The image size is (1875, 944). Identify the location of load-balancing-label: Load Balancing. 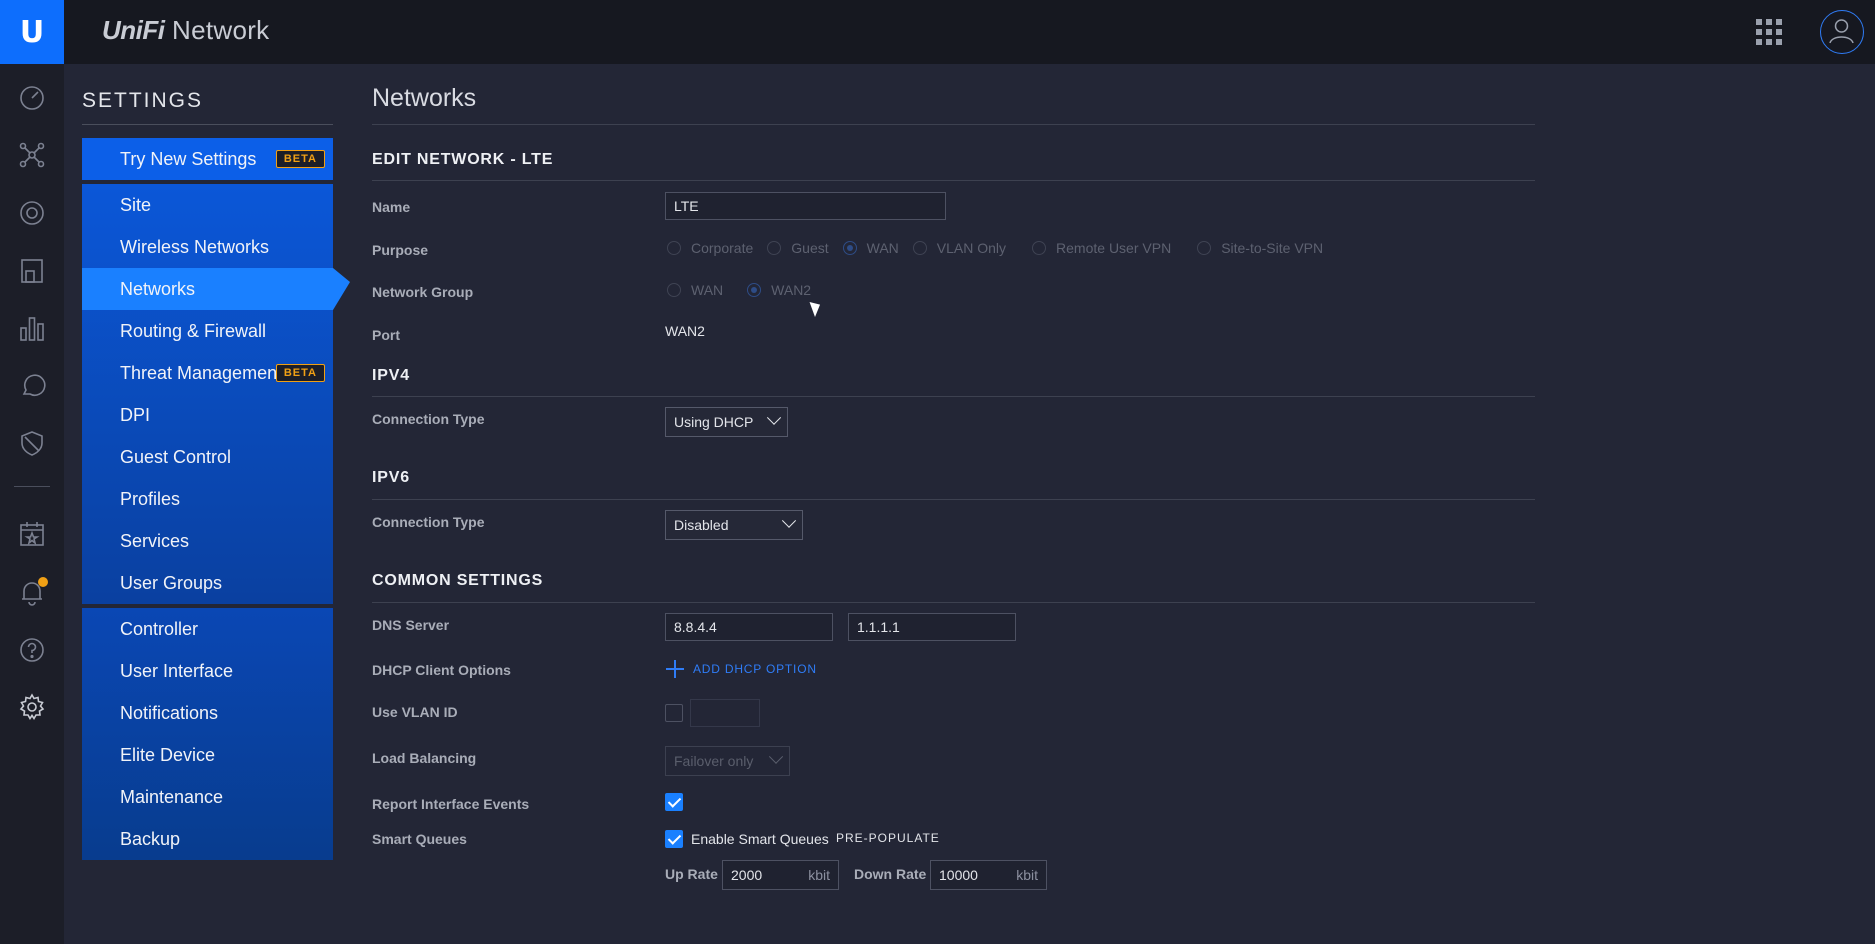
(424, 758).